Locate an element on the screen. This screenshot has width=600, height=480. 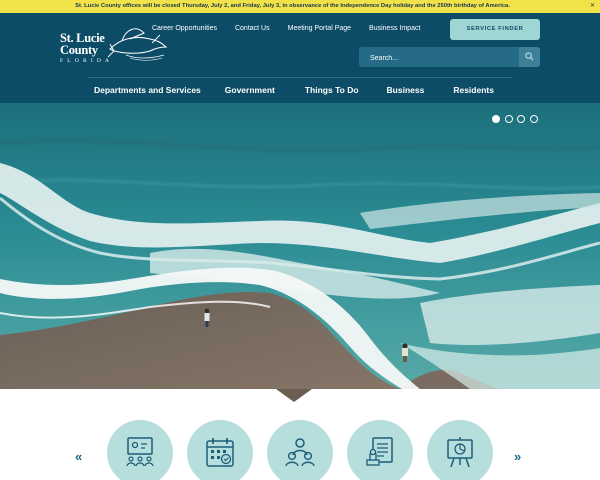
nav-business: Business is located at coordinates (406, 90).